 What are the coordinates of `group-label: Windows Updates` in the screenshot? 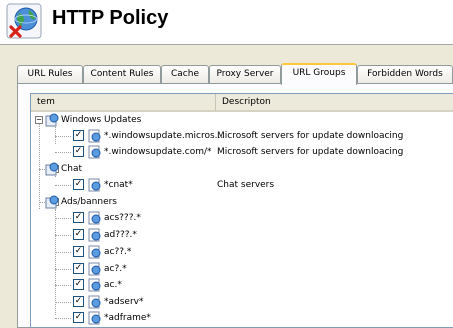 It's located at (101, 120).